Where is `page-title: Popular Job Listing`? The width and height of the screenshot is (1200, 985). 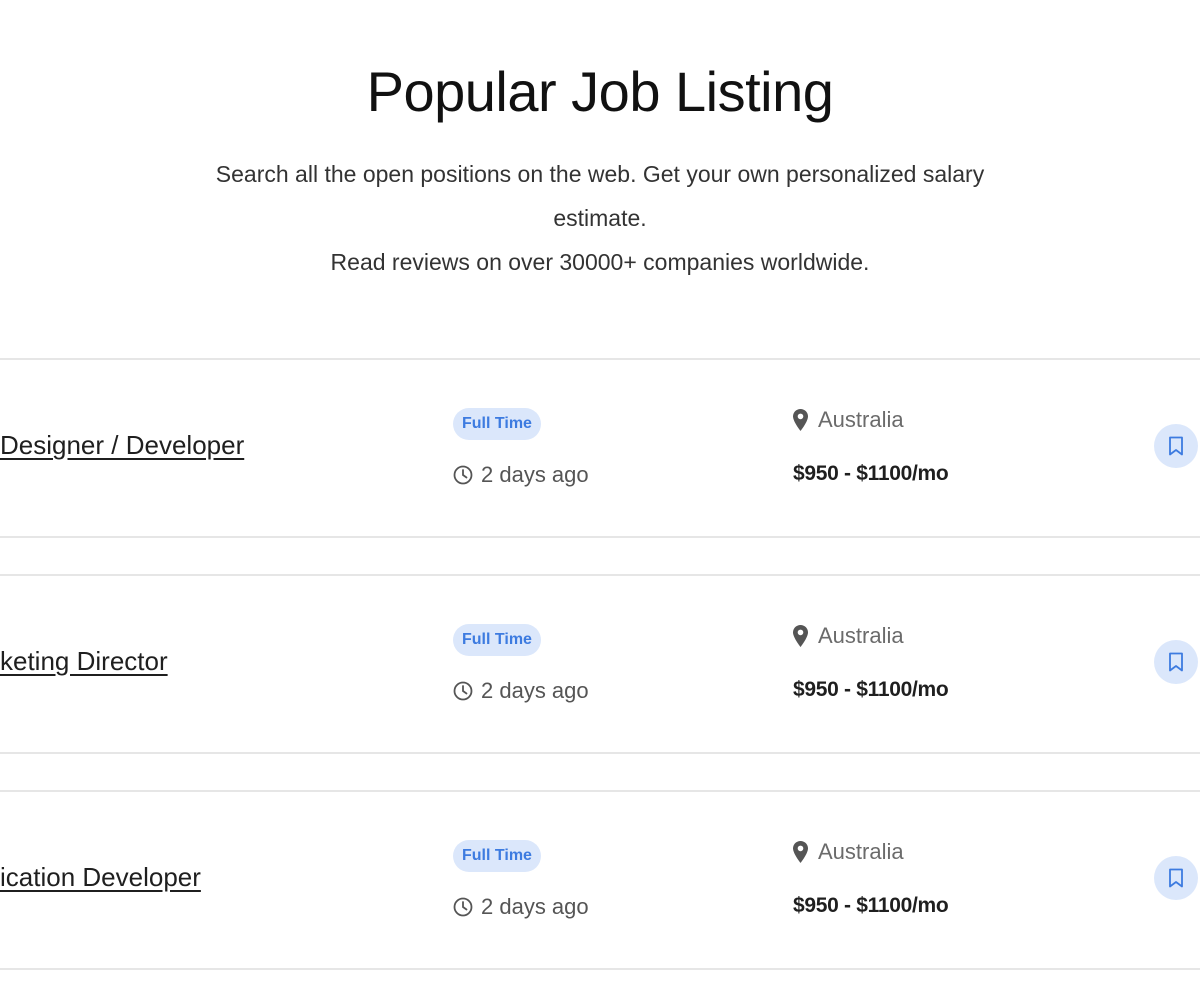
page-title: Popular Job Listing is located at coordinates (600, 91).